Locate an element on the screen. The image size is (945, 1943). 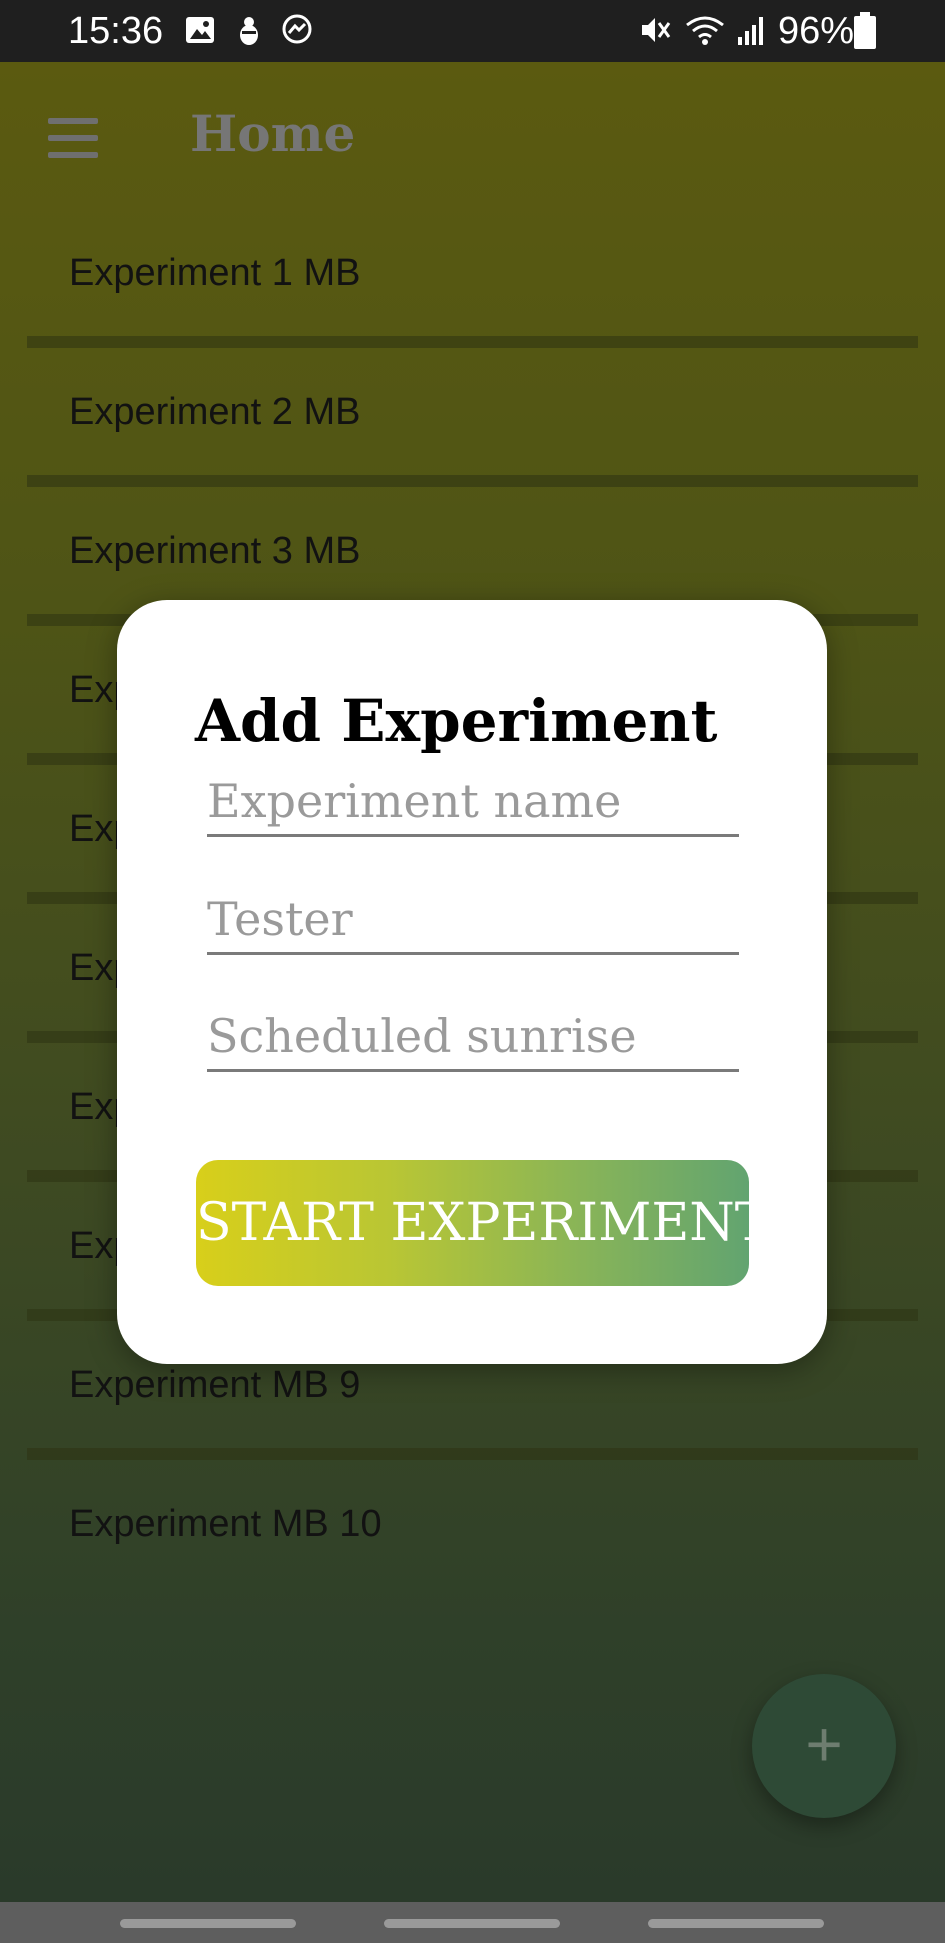
bug-icon is located at coordinates (249, 31).